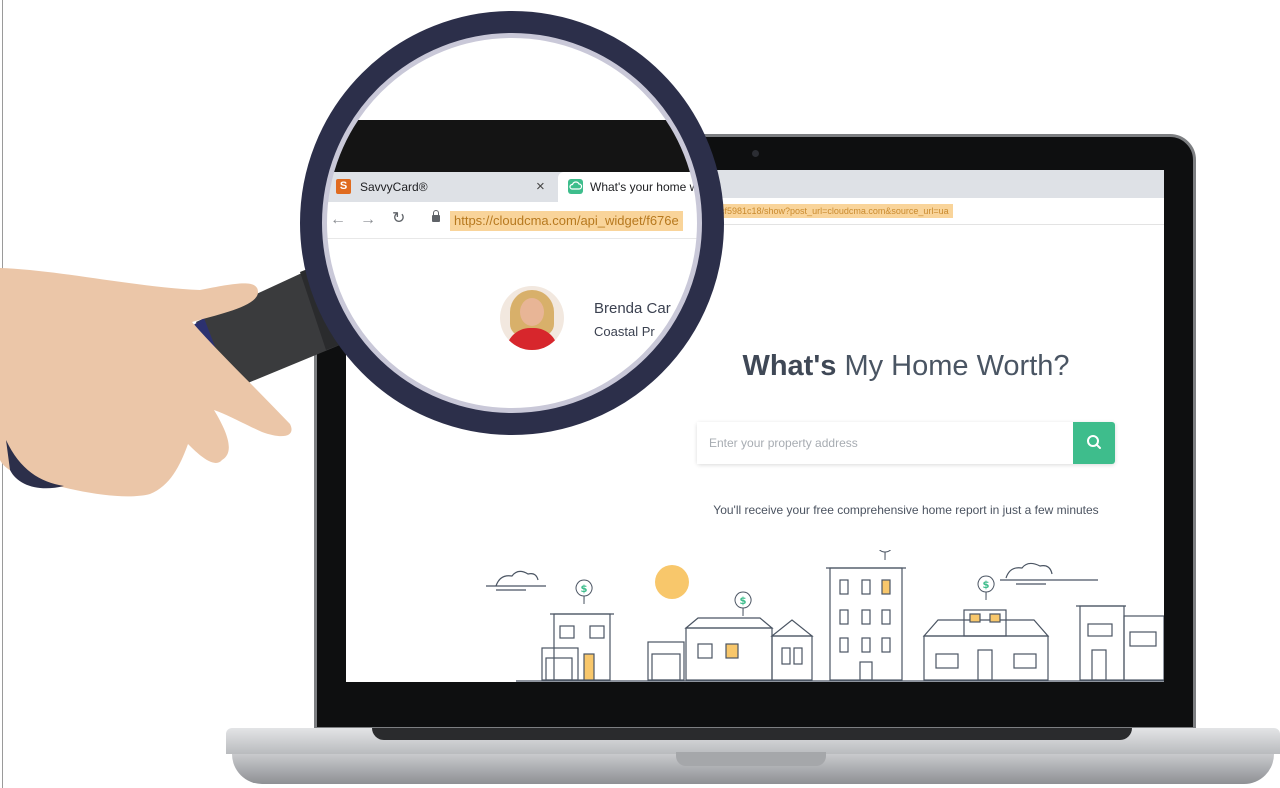  I want to click on laptop-hinge, so click(752, 734).